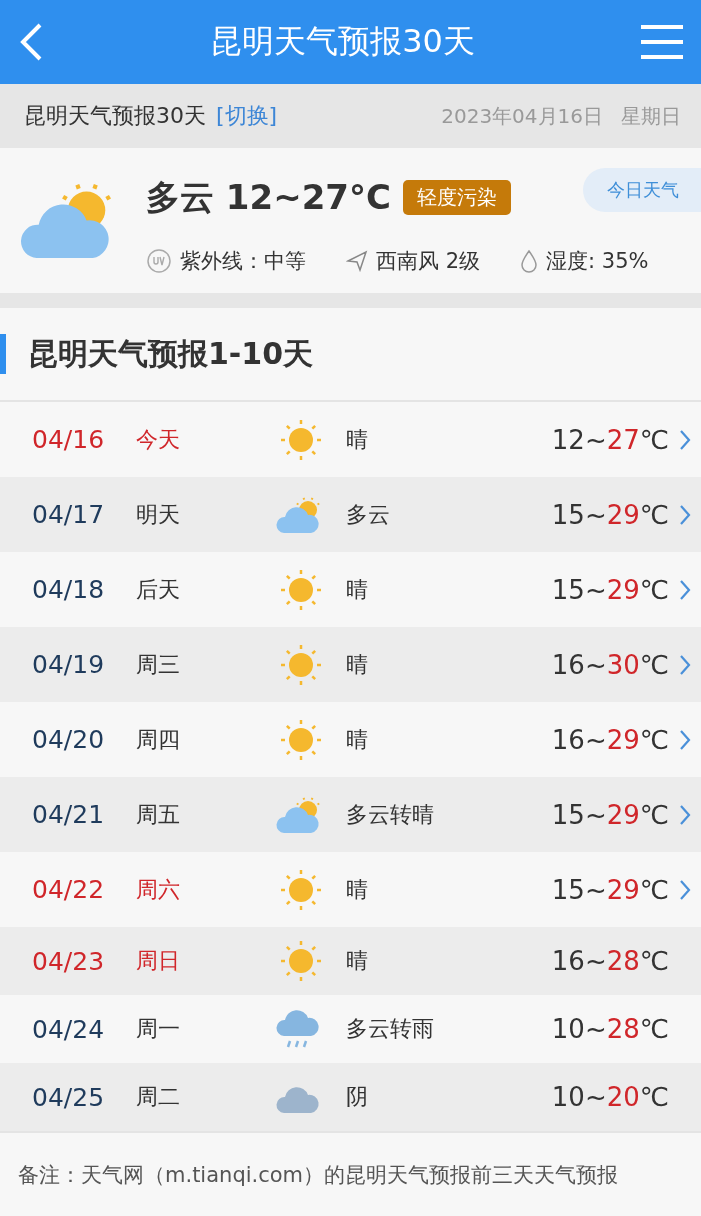 The image size is (701, 1216). I want to click on date-text: 04/24, so click(69, 1029).